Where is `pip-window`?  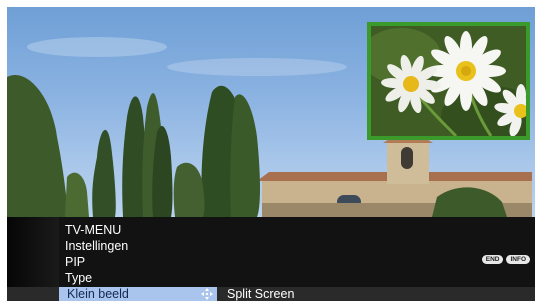 pip-window is located at coordinates (448, 81).